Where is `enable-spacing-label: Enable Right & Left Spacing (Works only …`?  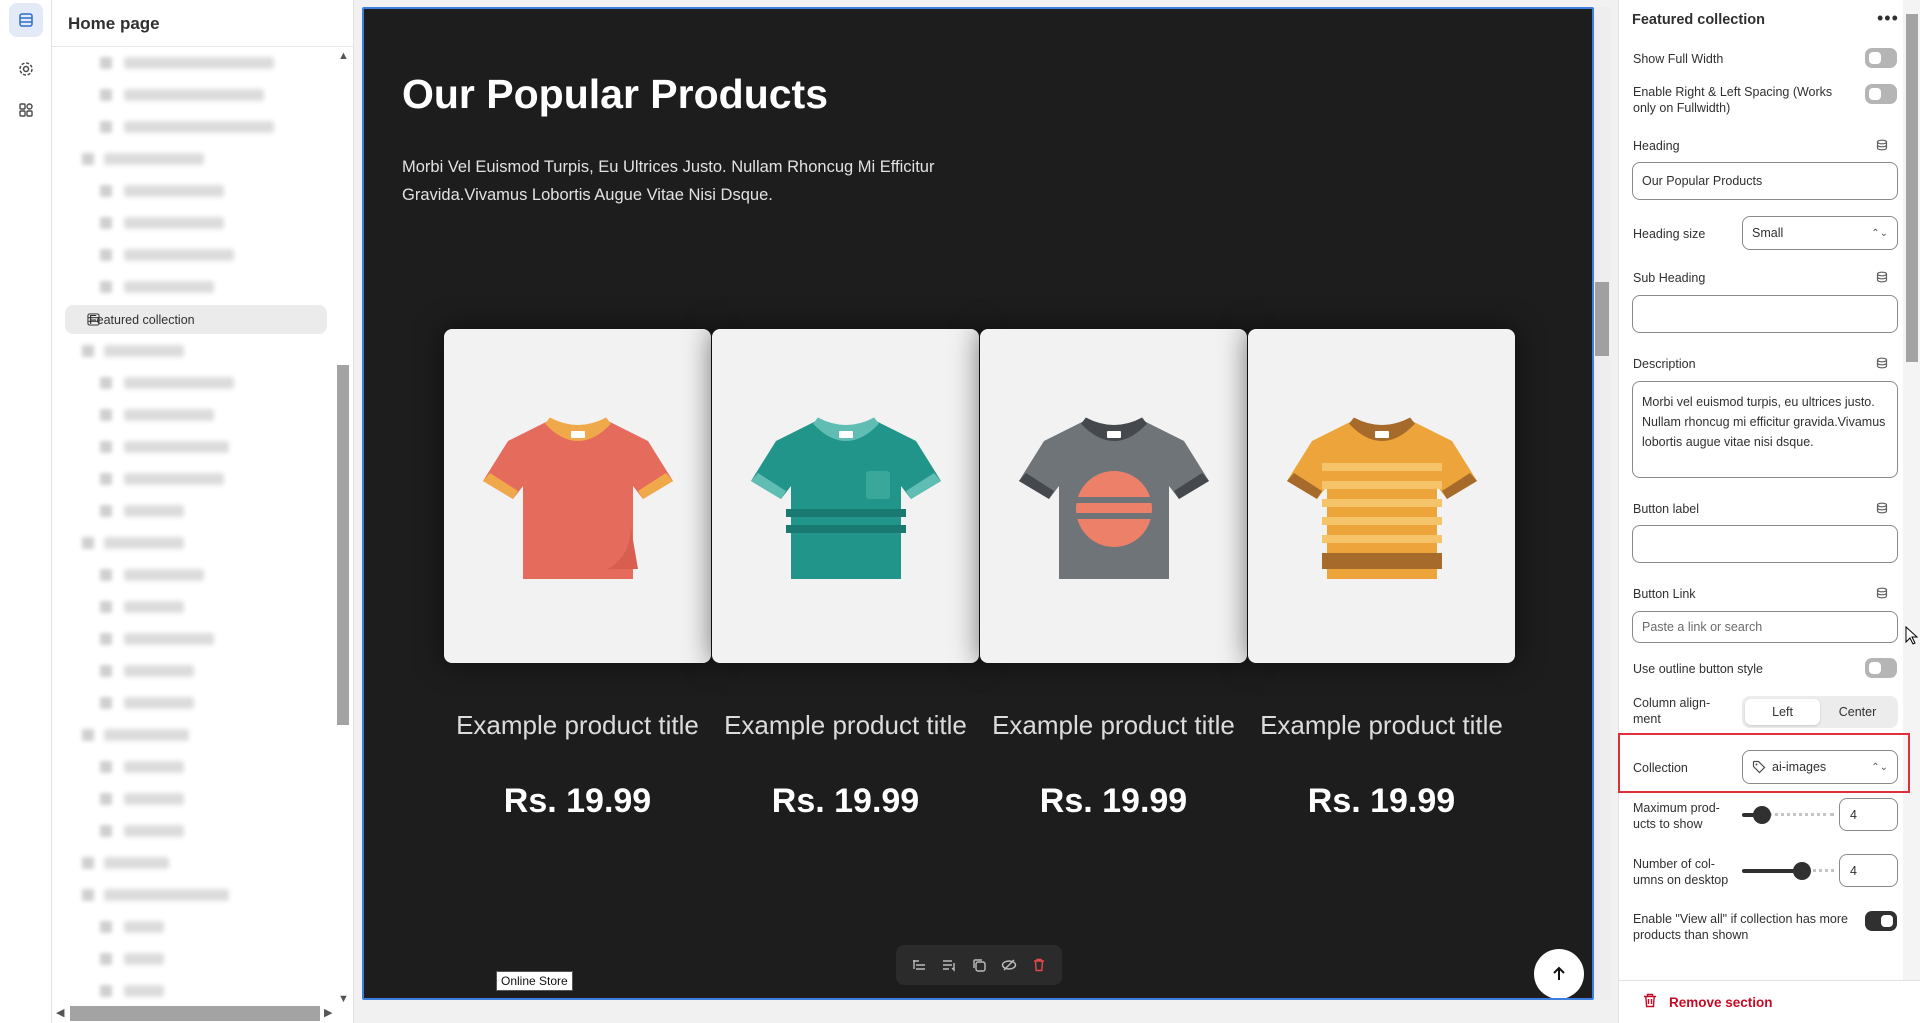
enable-spacing-label: Enable Right & Left Spacing (Works only … is located at coordinates (1733, 100).